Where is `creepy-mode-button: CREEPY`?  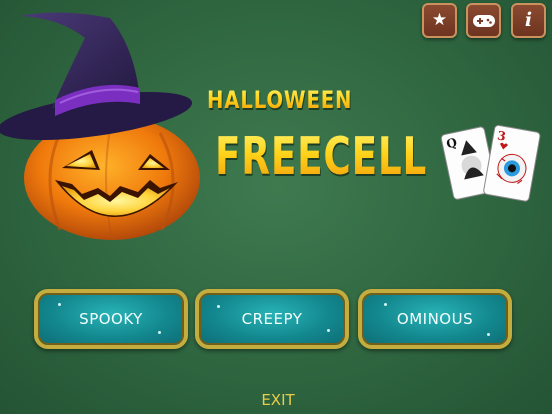 creepy-mode-button: CREEPY is located at coordinates (272, 319).